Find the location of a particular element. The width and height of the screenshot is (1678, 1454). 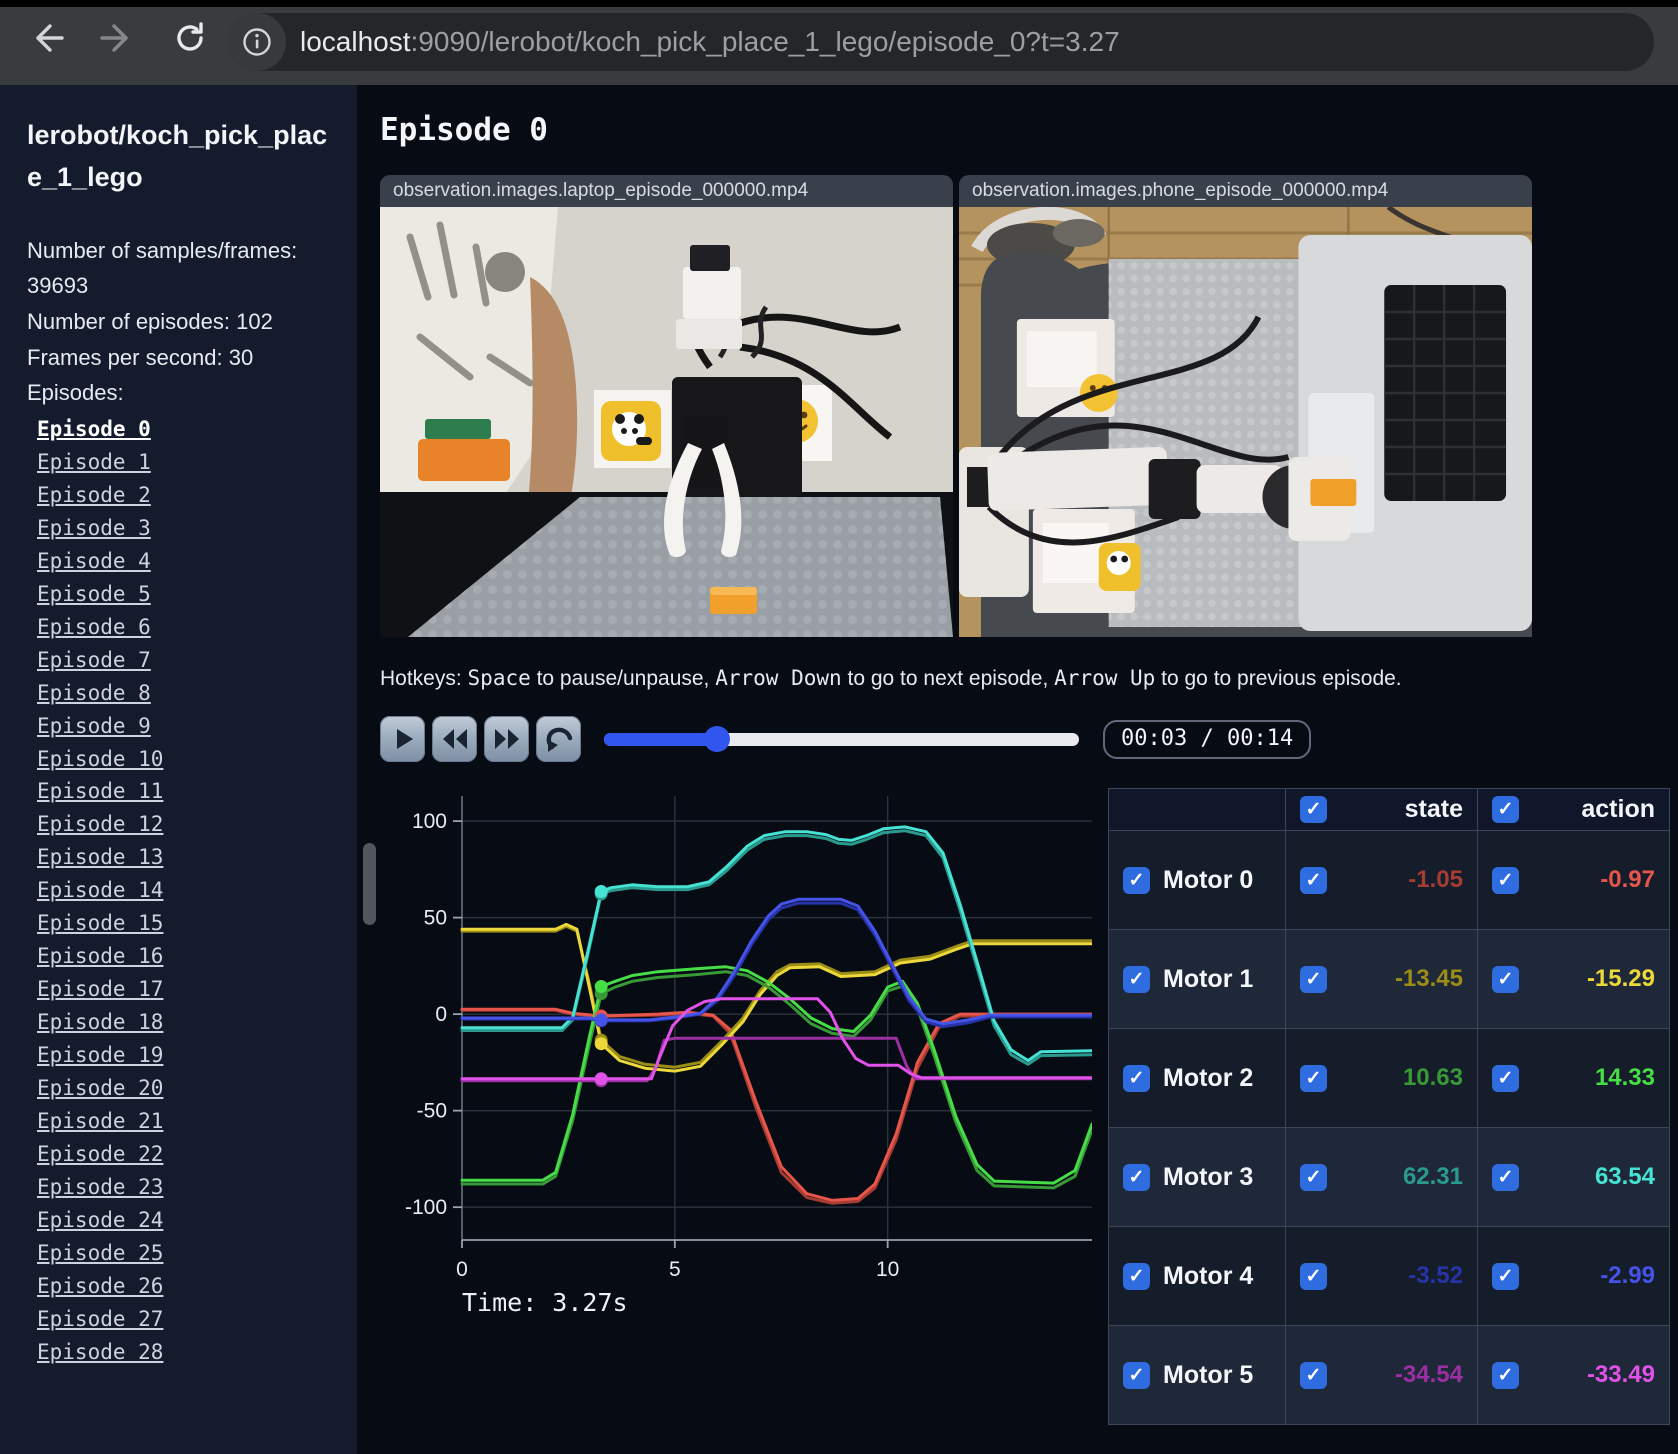

motor-state-cell: ✓ -13.45 is located at coordinates (1381, 979).